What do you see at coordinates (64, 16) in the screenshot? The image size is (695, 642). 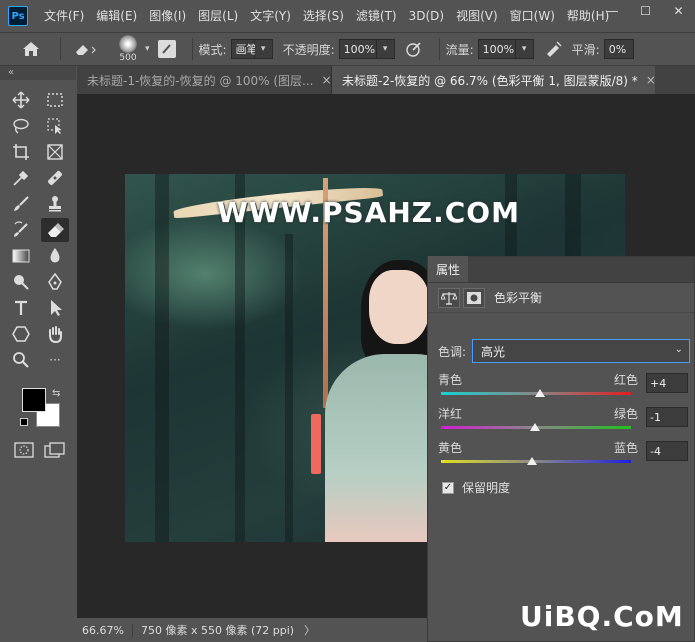 I see `menu-file: 文件(F)` at bounding box center [64, 16].